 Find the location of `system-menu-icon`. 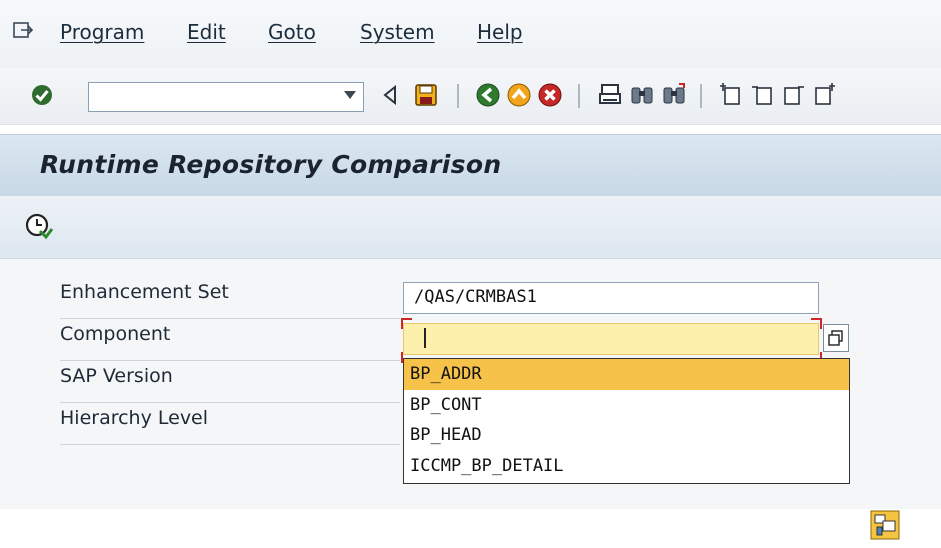

system-menu-icon is located at coordinates (23, 31).